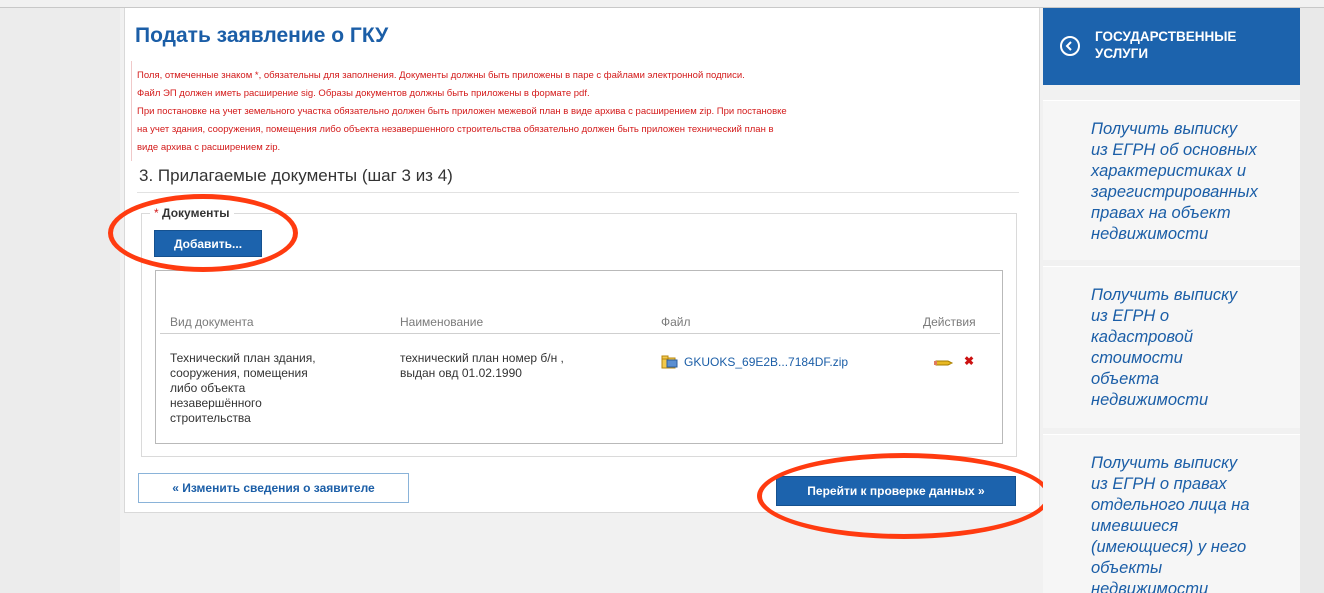  I want to click on sidebar-label-line: кадастровой, so click(1142, 337).